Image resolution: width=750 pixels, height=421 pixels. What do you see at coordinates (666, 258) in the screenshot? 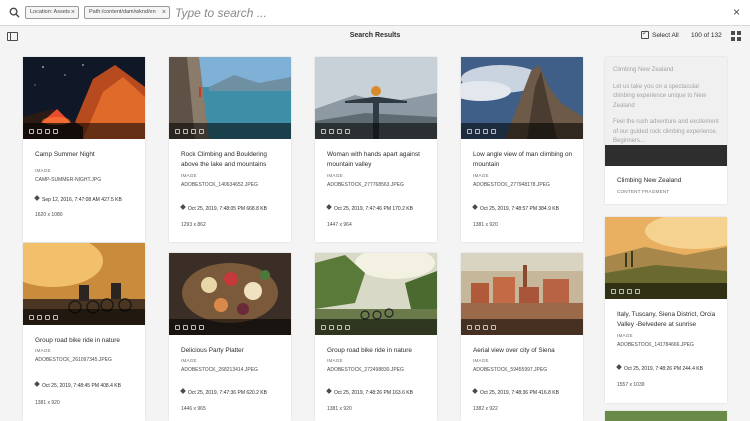
I see `thumbnail-tuscany` at bounding box center [666, 258].